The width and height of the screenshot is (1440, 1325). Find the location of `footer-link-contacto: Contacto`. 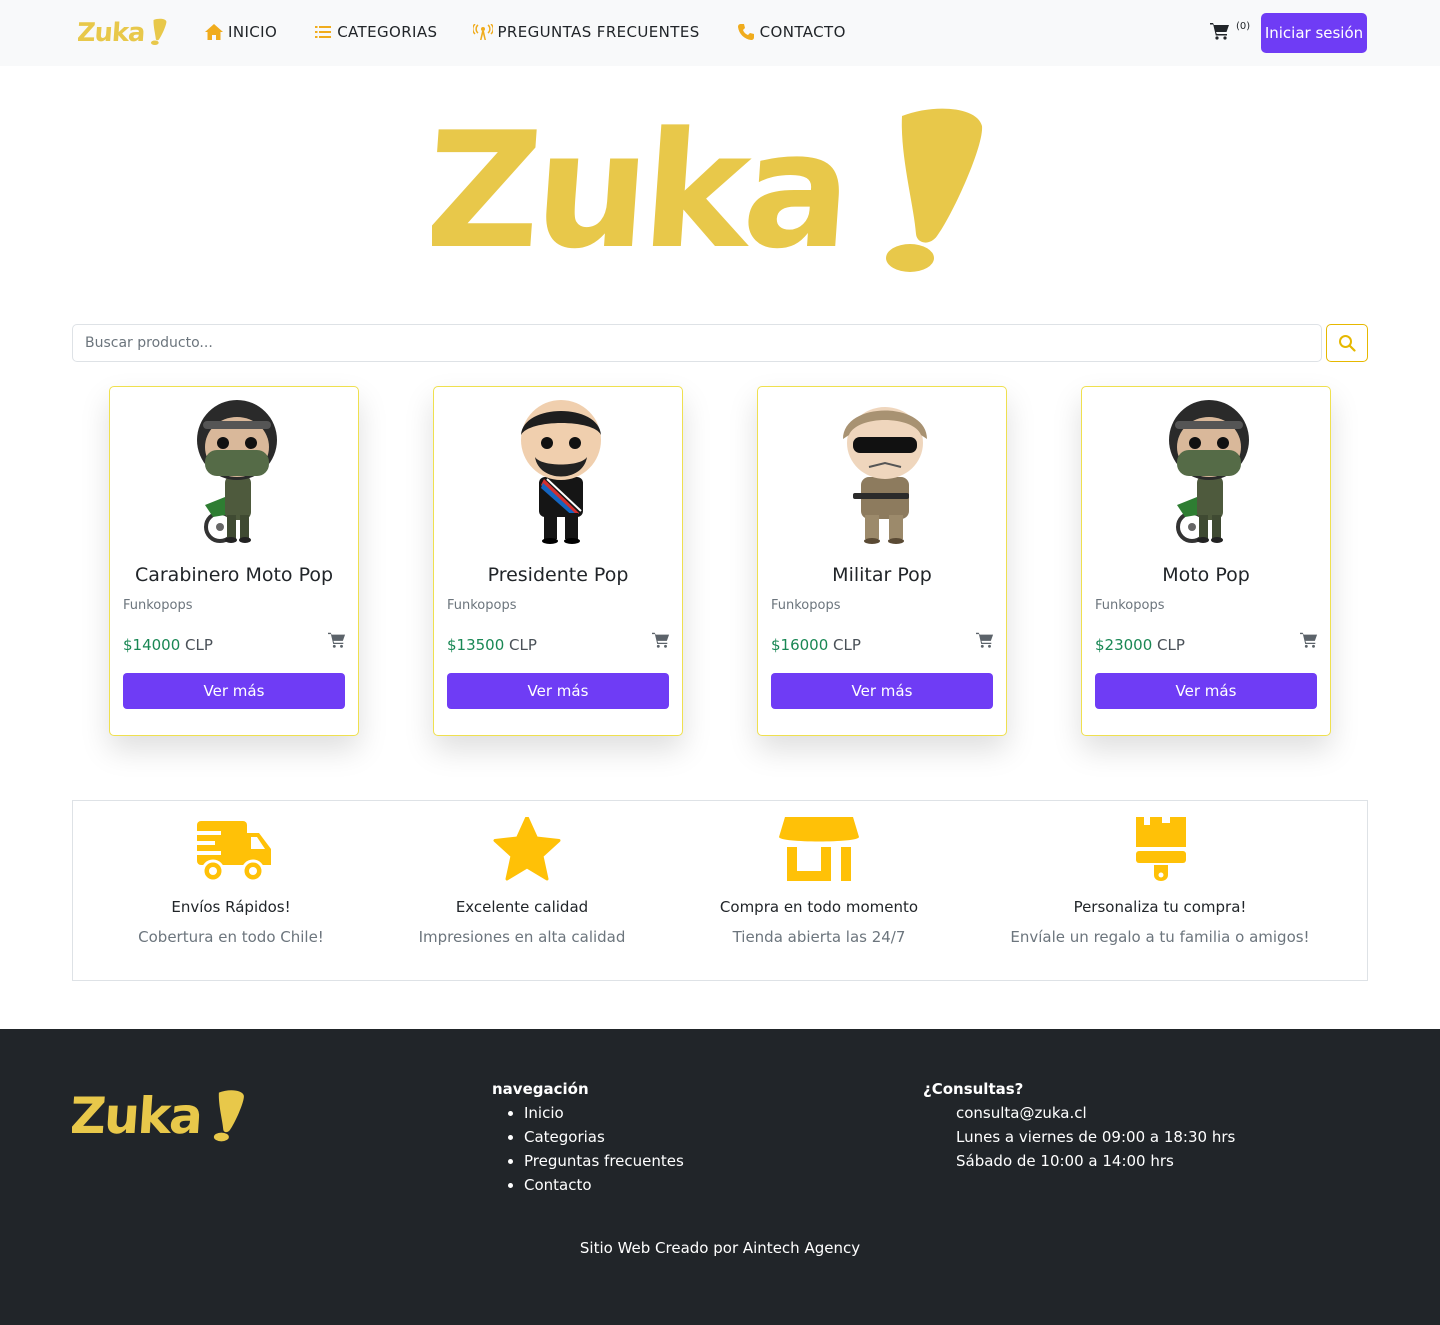

footer-link-contacto: Contacto is located at coordinates (604, 1185).